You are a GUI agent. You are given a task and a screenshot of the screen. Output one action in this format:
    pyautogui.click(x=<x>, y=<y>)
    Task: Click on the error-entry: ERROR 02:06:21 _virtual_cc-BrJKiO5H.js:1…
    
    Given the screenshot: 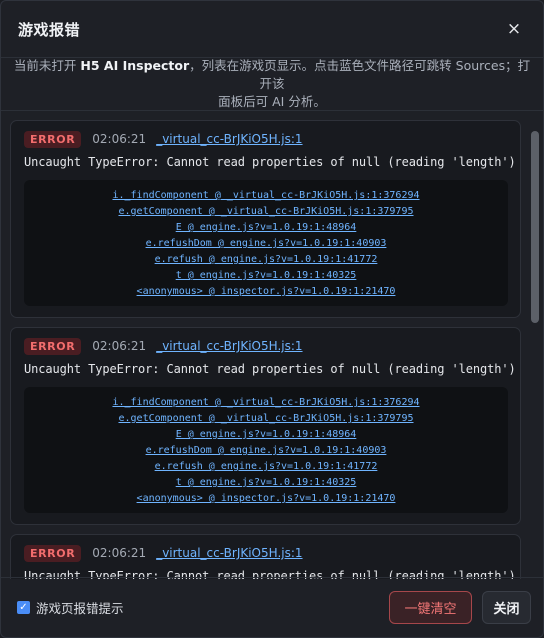 What is the action you would take?
    pyautogui.click(x=265, y=556)
    